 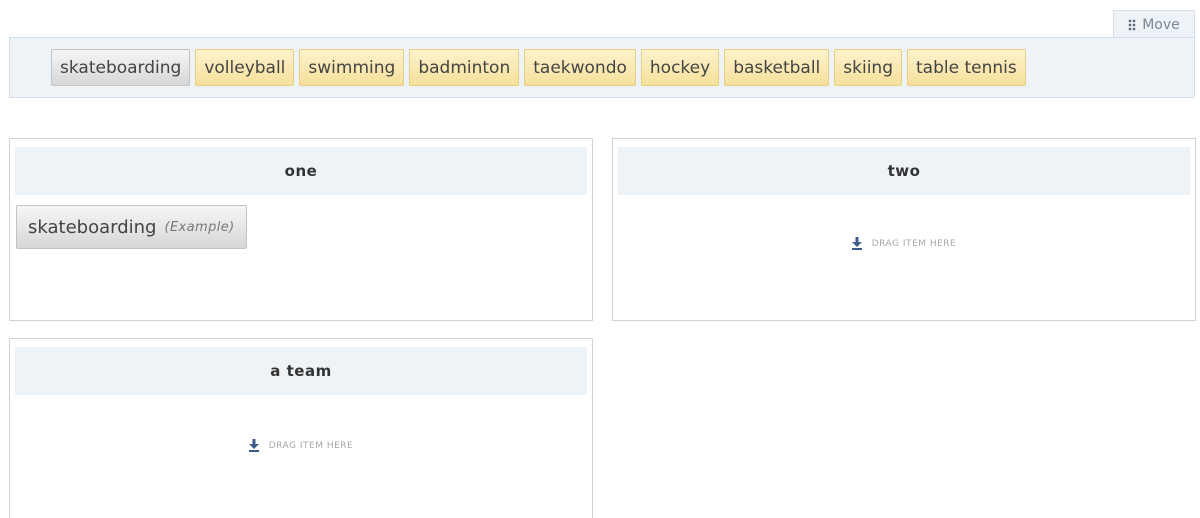 What do you see at coordinates (352, 67) in the screenshot?
I see `pool-item-swimming: swimming` at bounding box center [352, 67].